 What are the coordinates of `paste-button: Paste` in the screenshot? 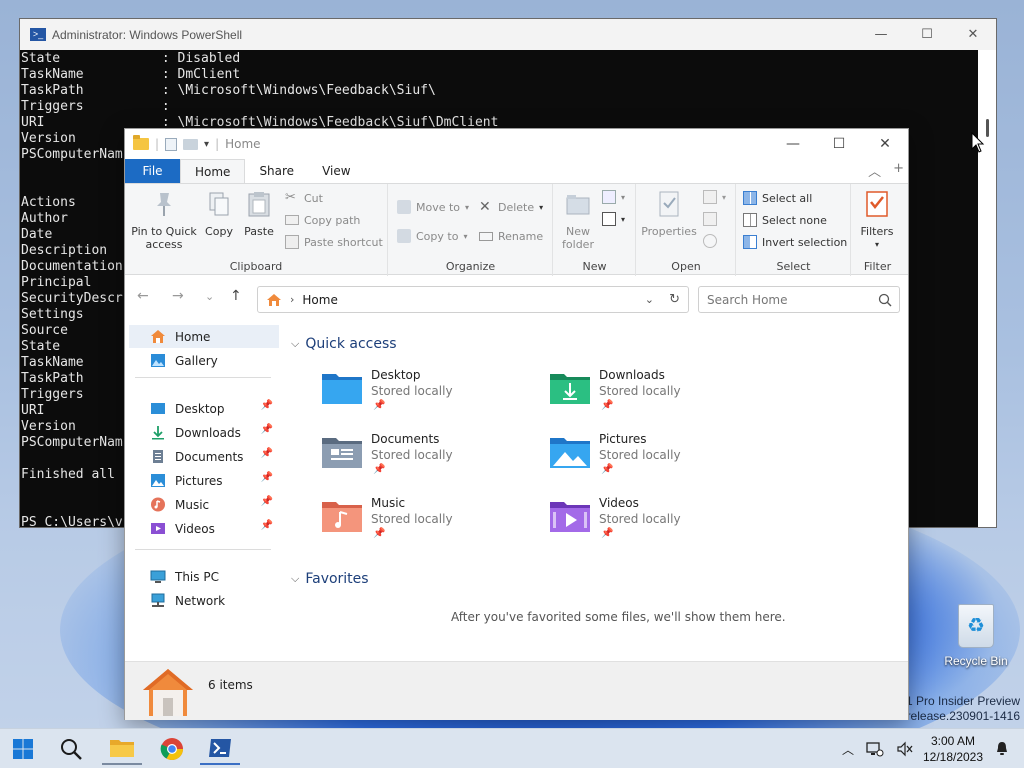 It's located at (259, 214).